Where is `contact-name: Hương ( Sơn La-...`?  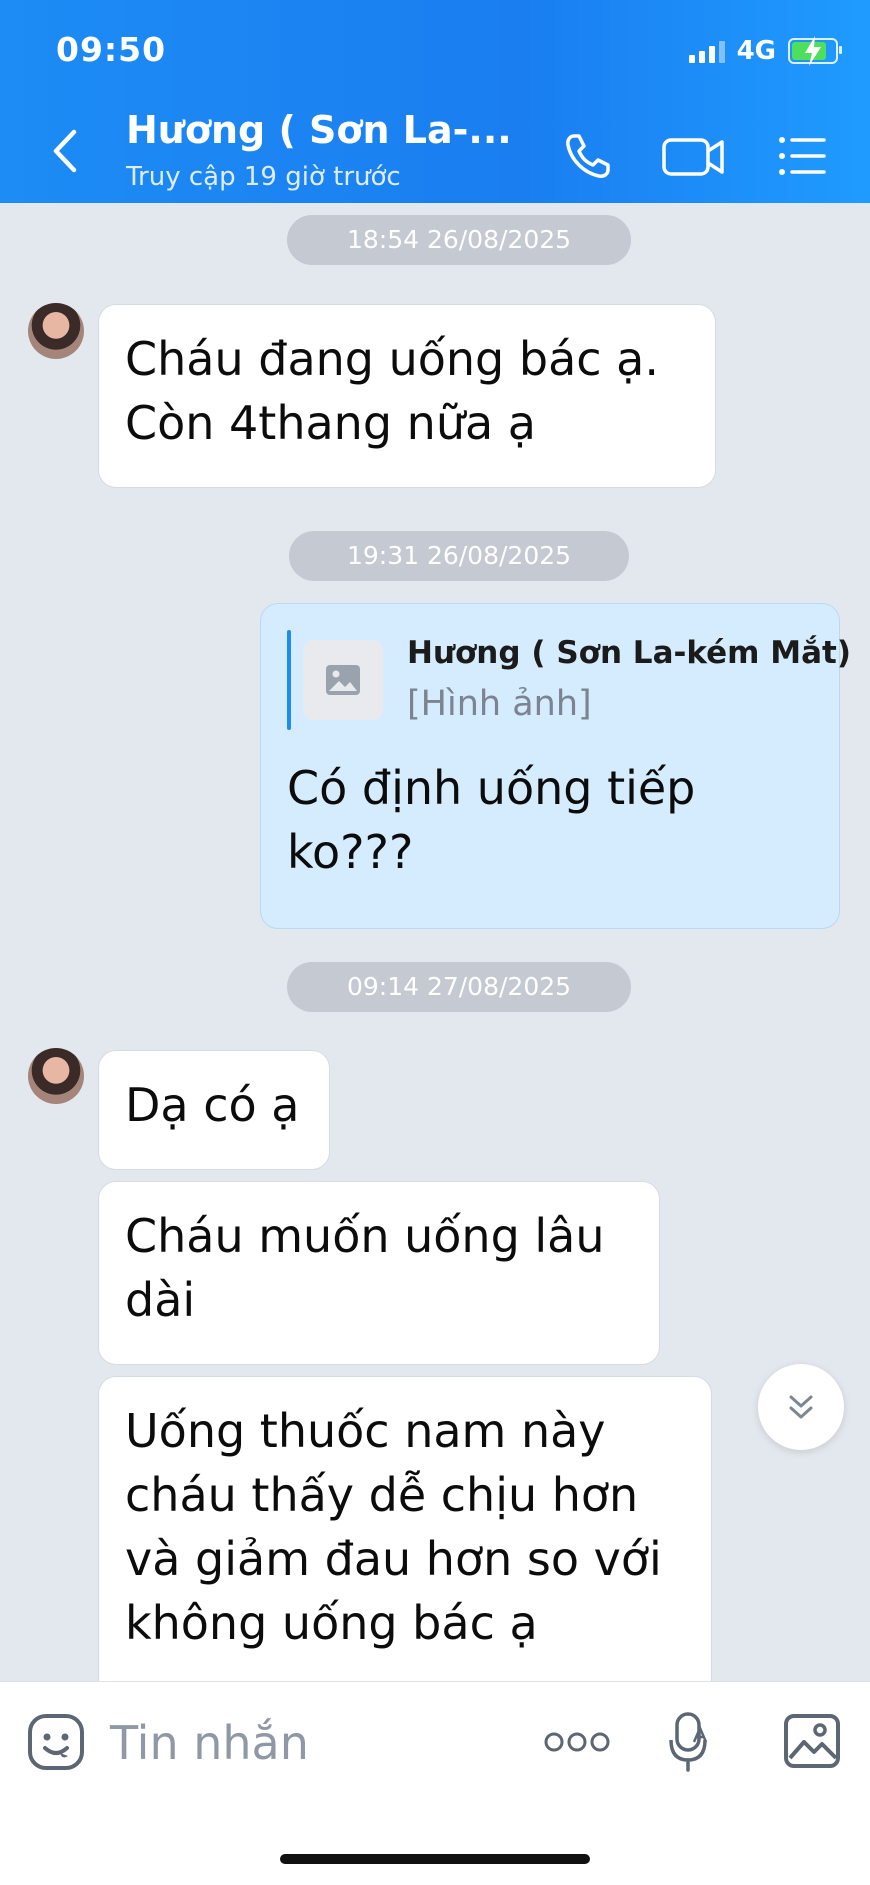
contact-name: Hương ( Sơn La-... is located at coordinates (319, 130).